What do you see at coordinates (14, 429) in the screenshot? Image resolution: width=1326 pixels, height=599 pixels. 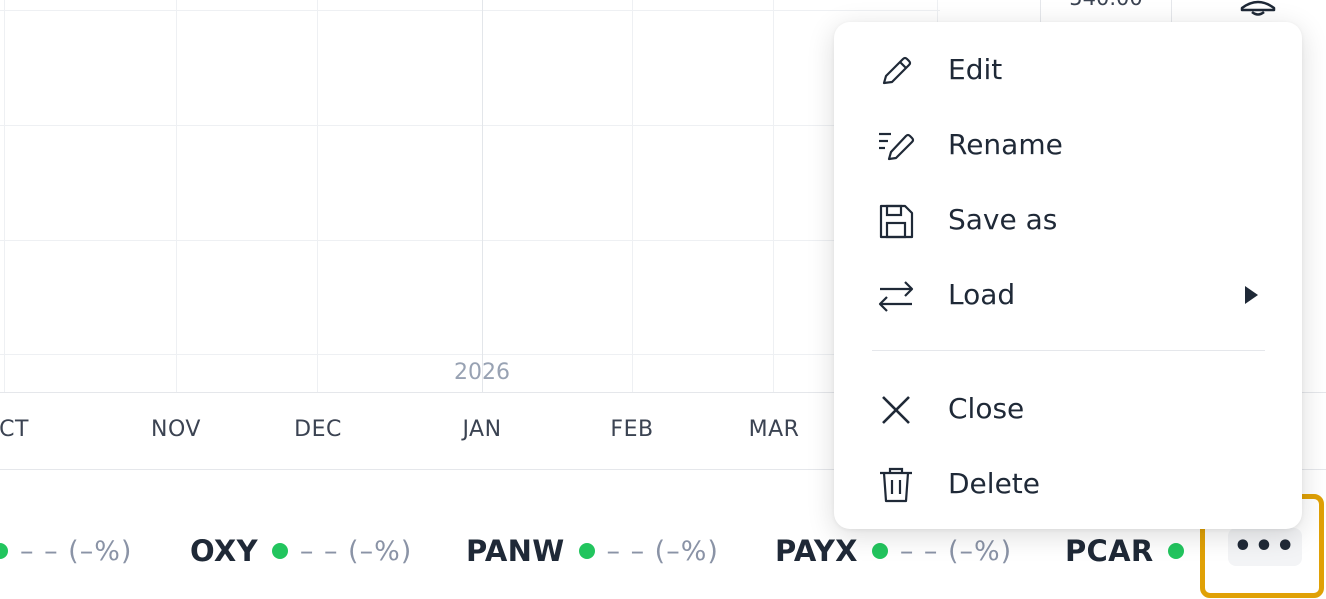 I see `month-label: CT` at bounding box center [14, 429].